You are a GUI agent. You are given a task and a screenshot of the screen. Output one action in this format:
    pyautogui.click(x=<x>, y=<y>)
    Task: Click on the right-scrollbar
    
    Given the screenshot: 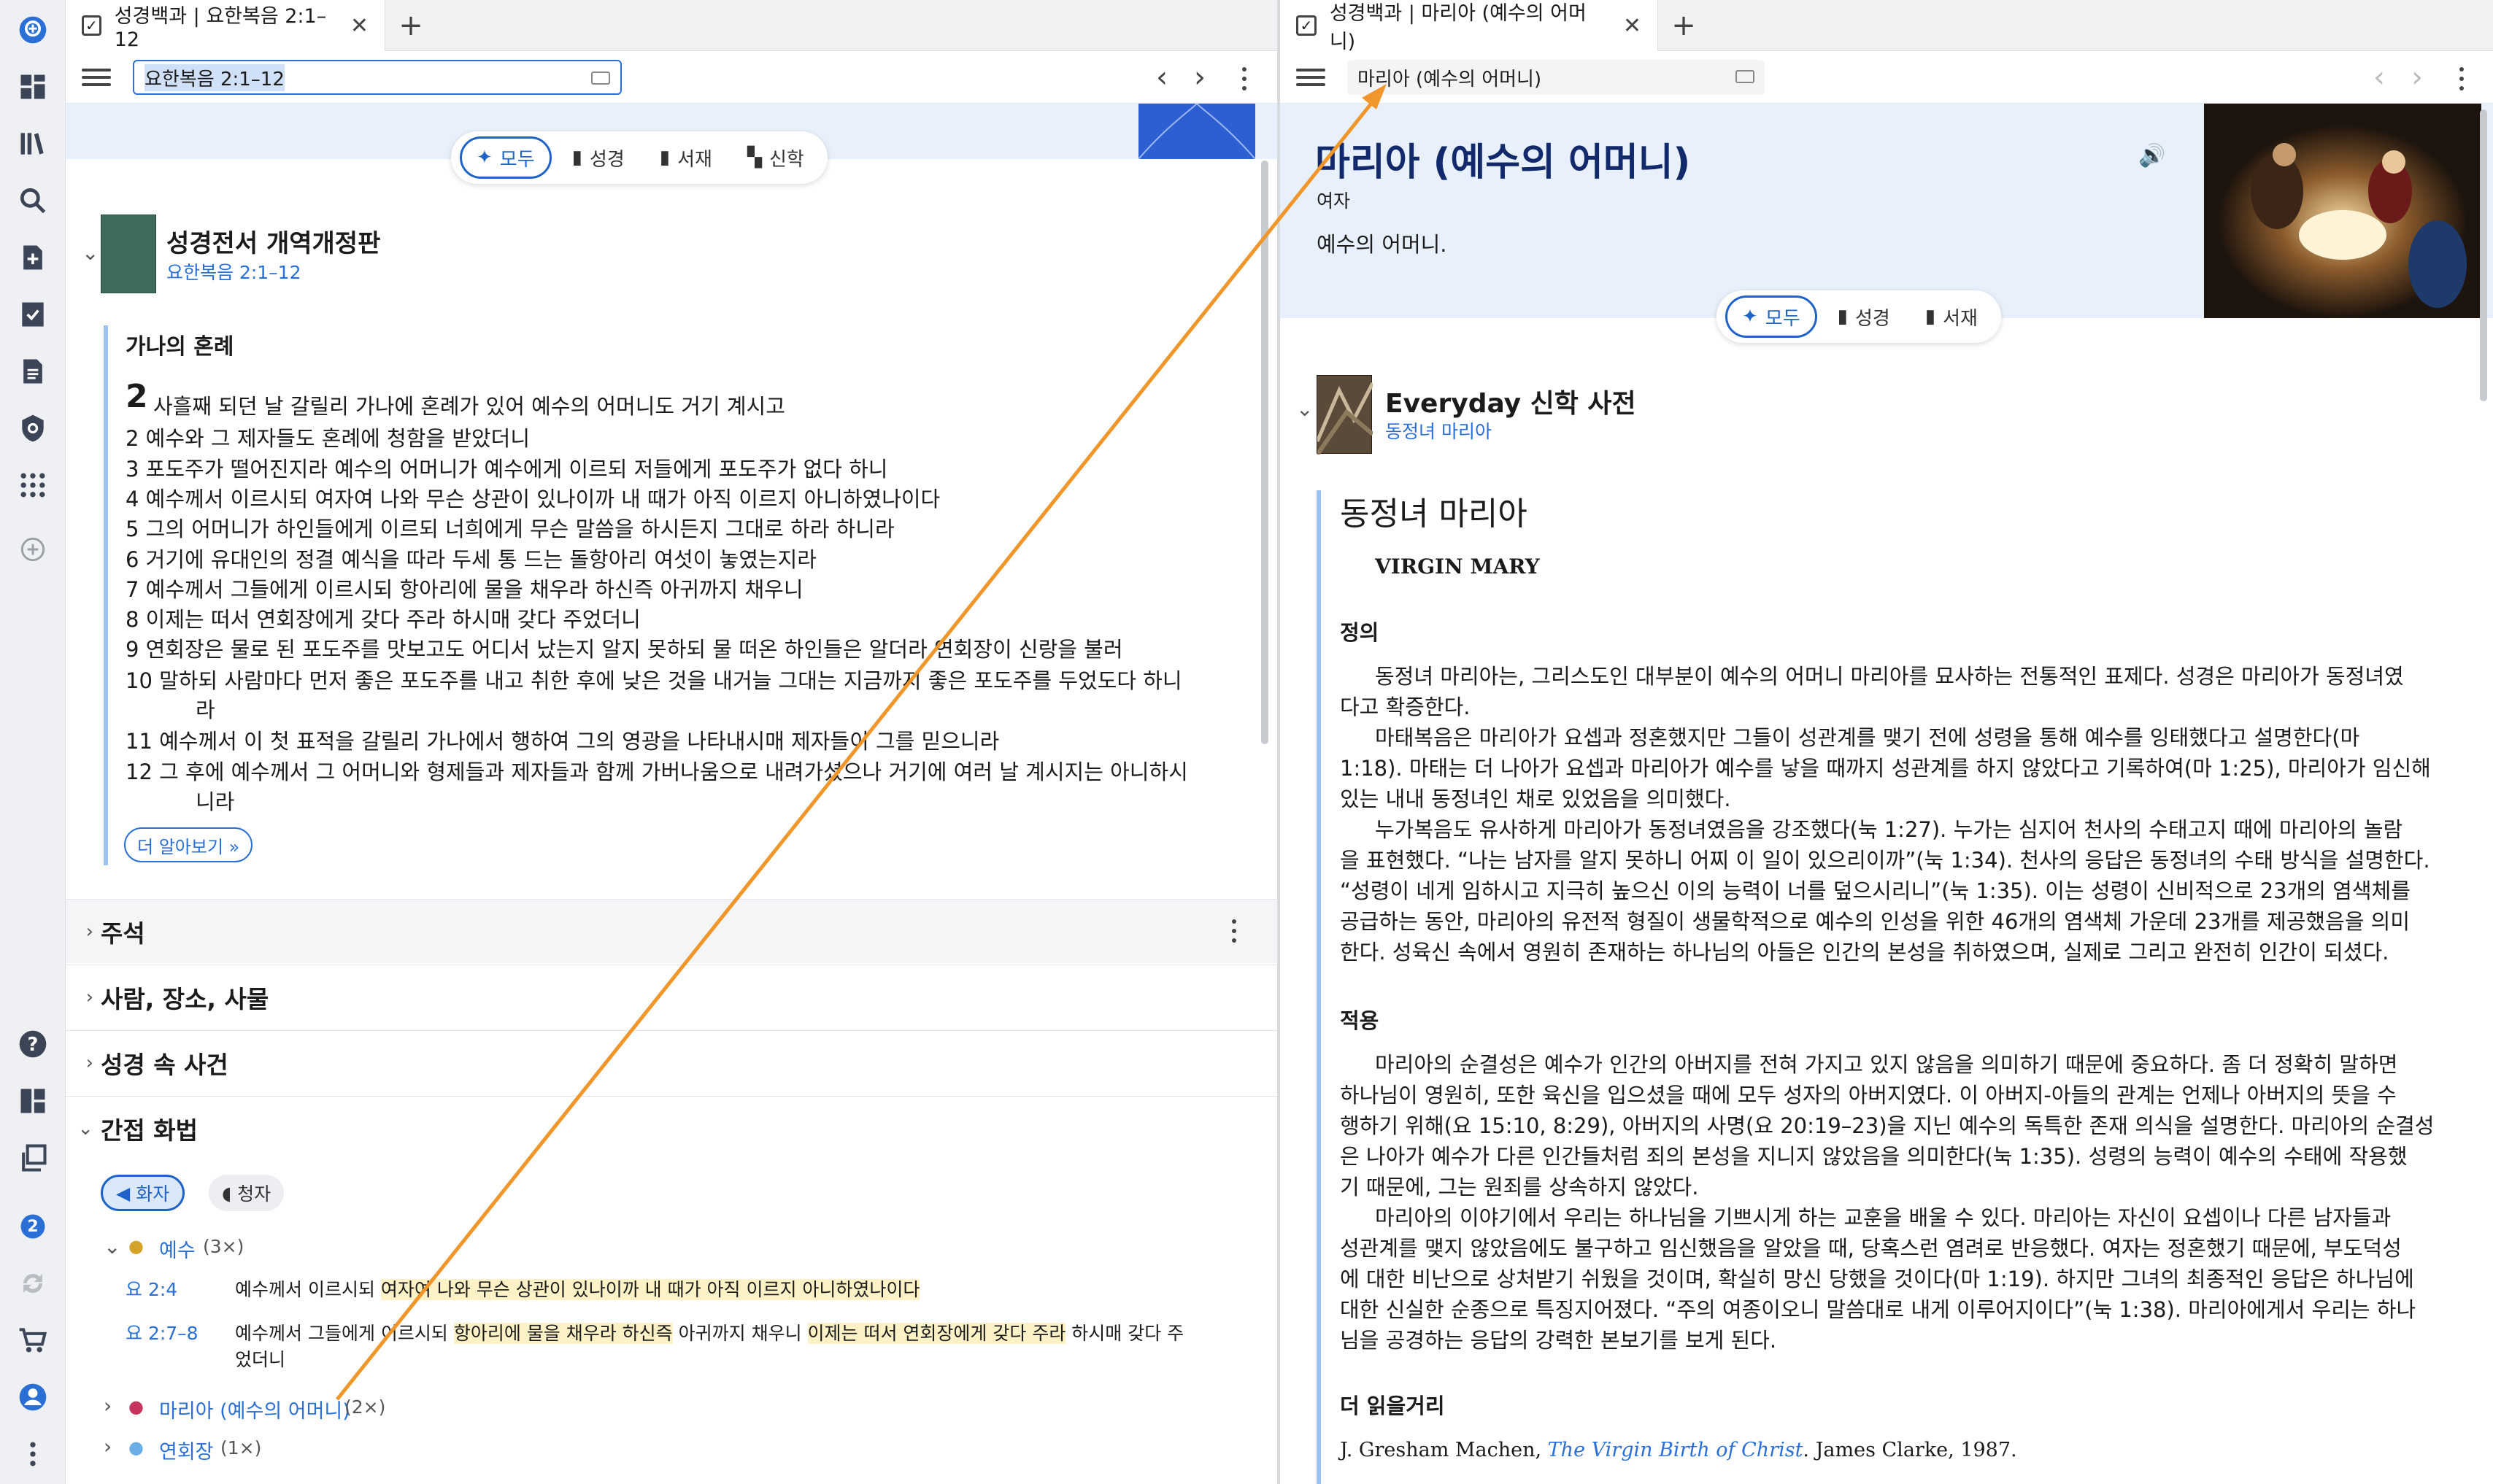 What is the action you would take?
    pyautogui.click(x=2483, y=255)
    